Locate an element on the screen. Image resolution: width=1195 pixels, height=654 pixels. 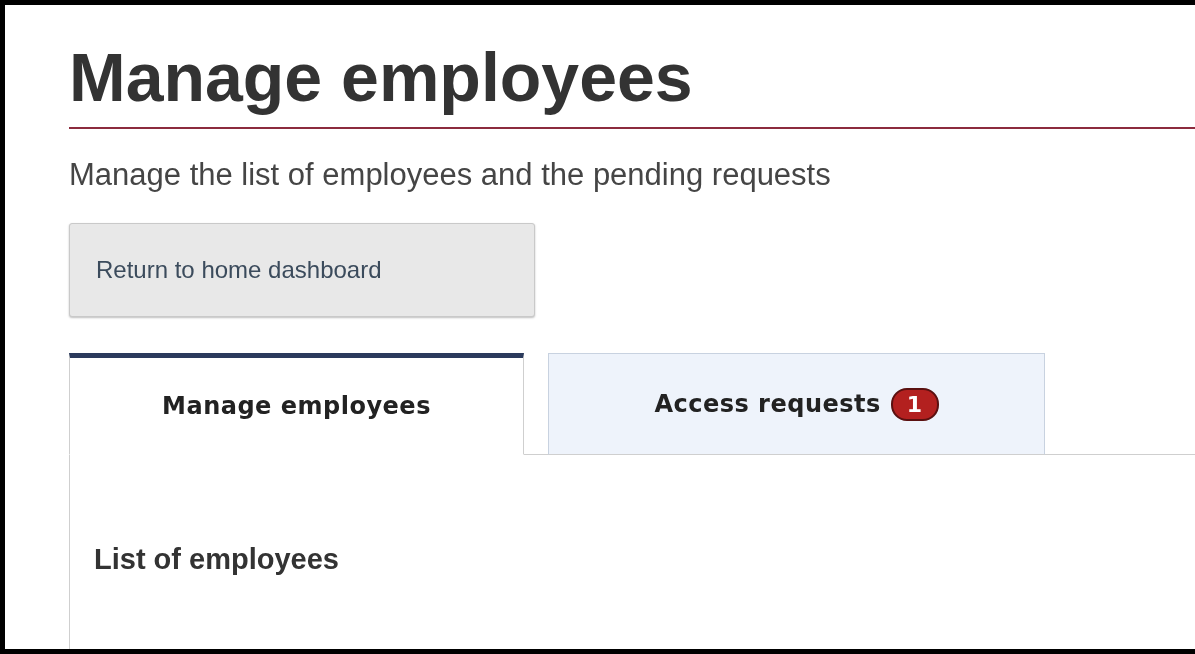
section-heading: List of employees is located at coordinates (217, 560).